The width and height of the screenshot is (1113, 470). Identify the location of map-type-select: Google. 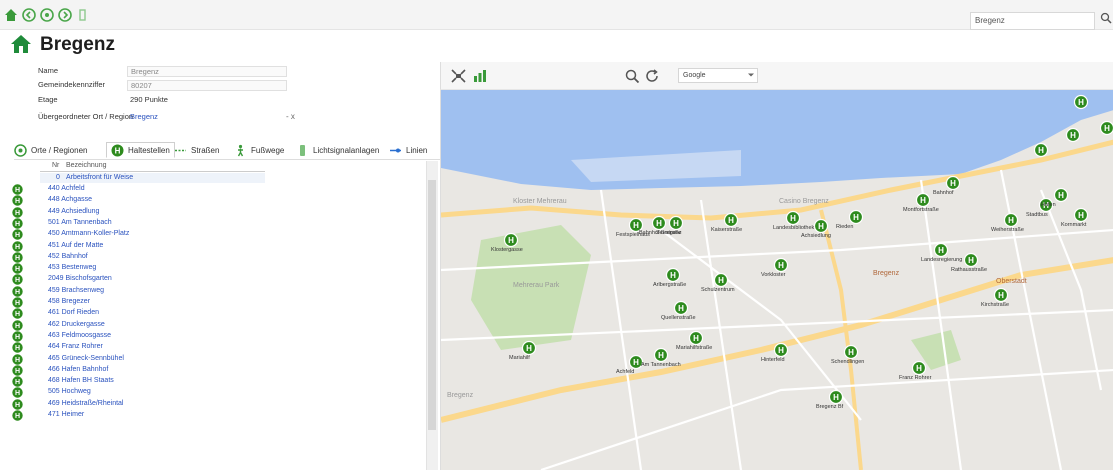
(718, 75).